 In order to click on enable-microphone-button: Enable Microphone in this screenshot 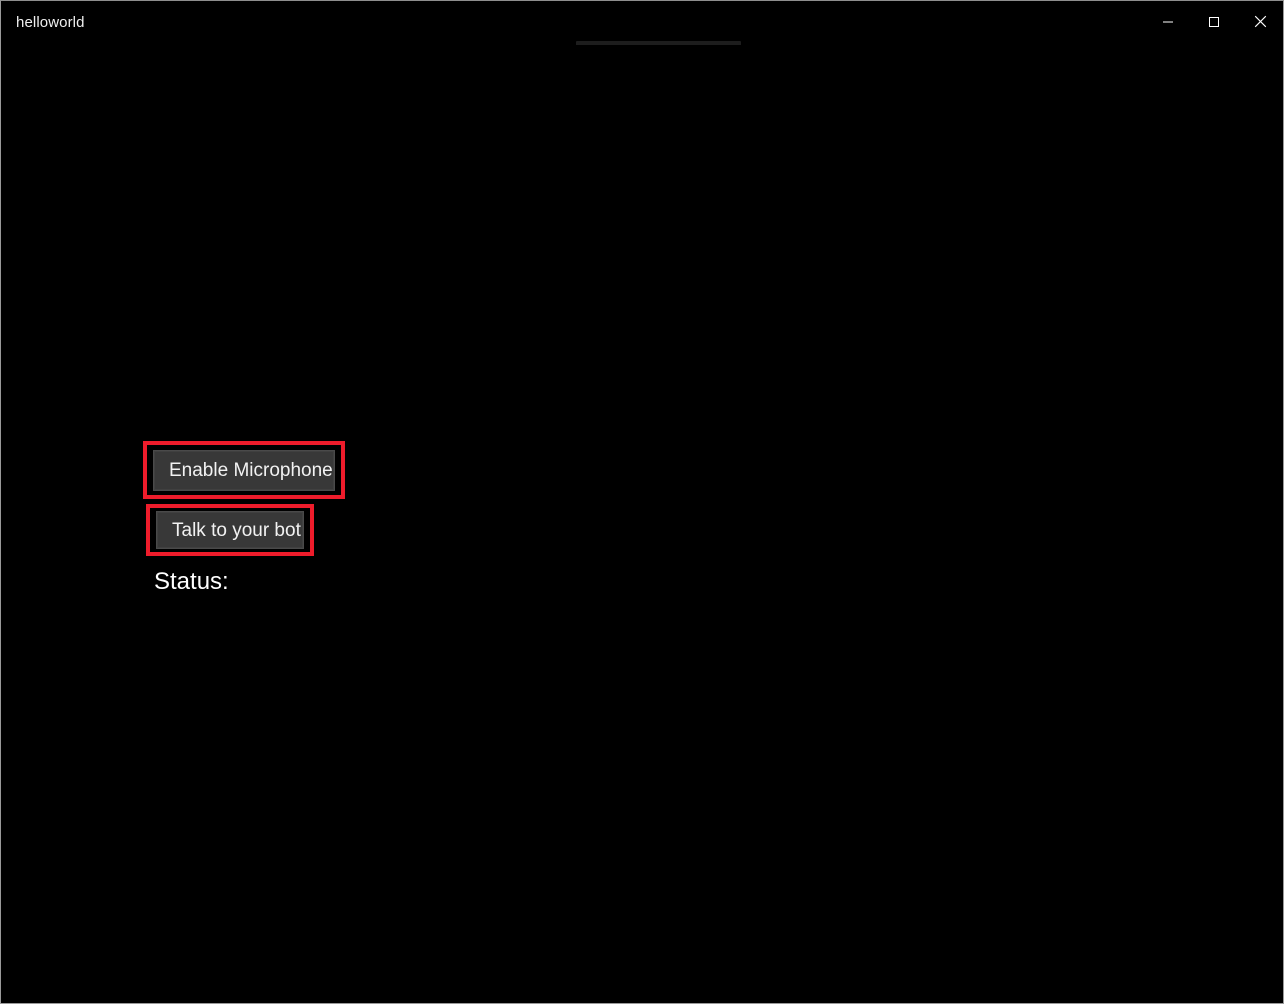, I will do `click(244, 470)`.